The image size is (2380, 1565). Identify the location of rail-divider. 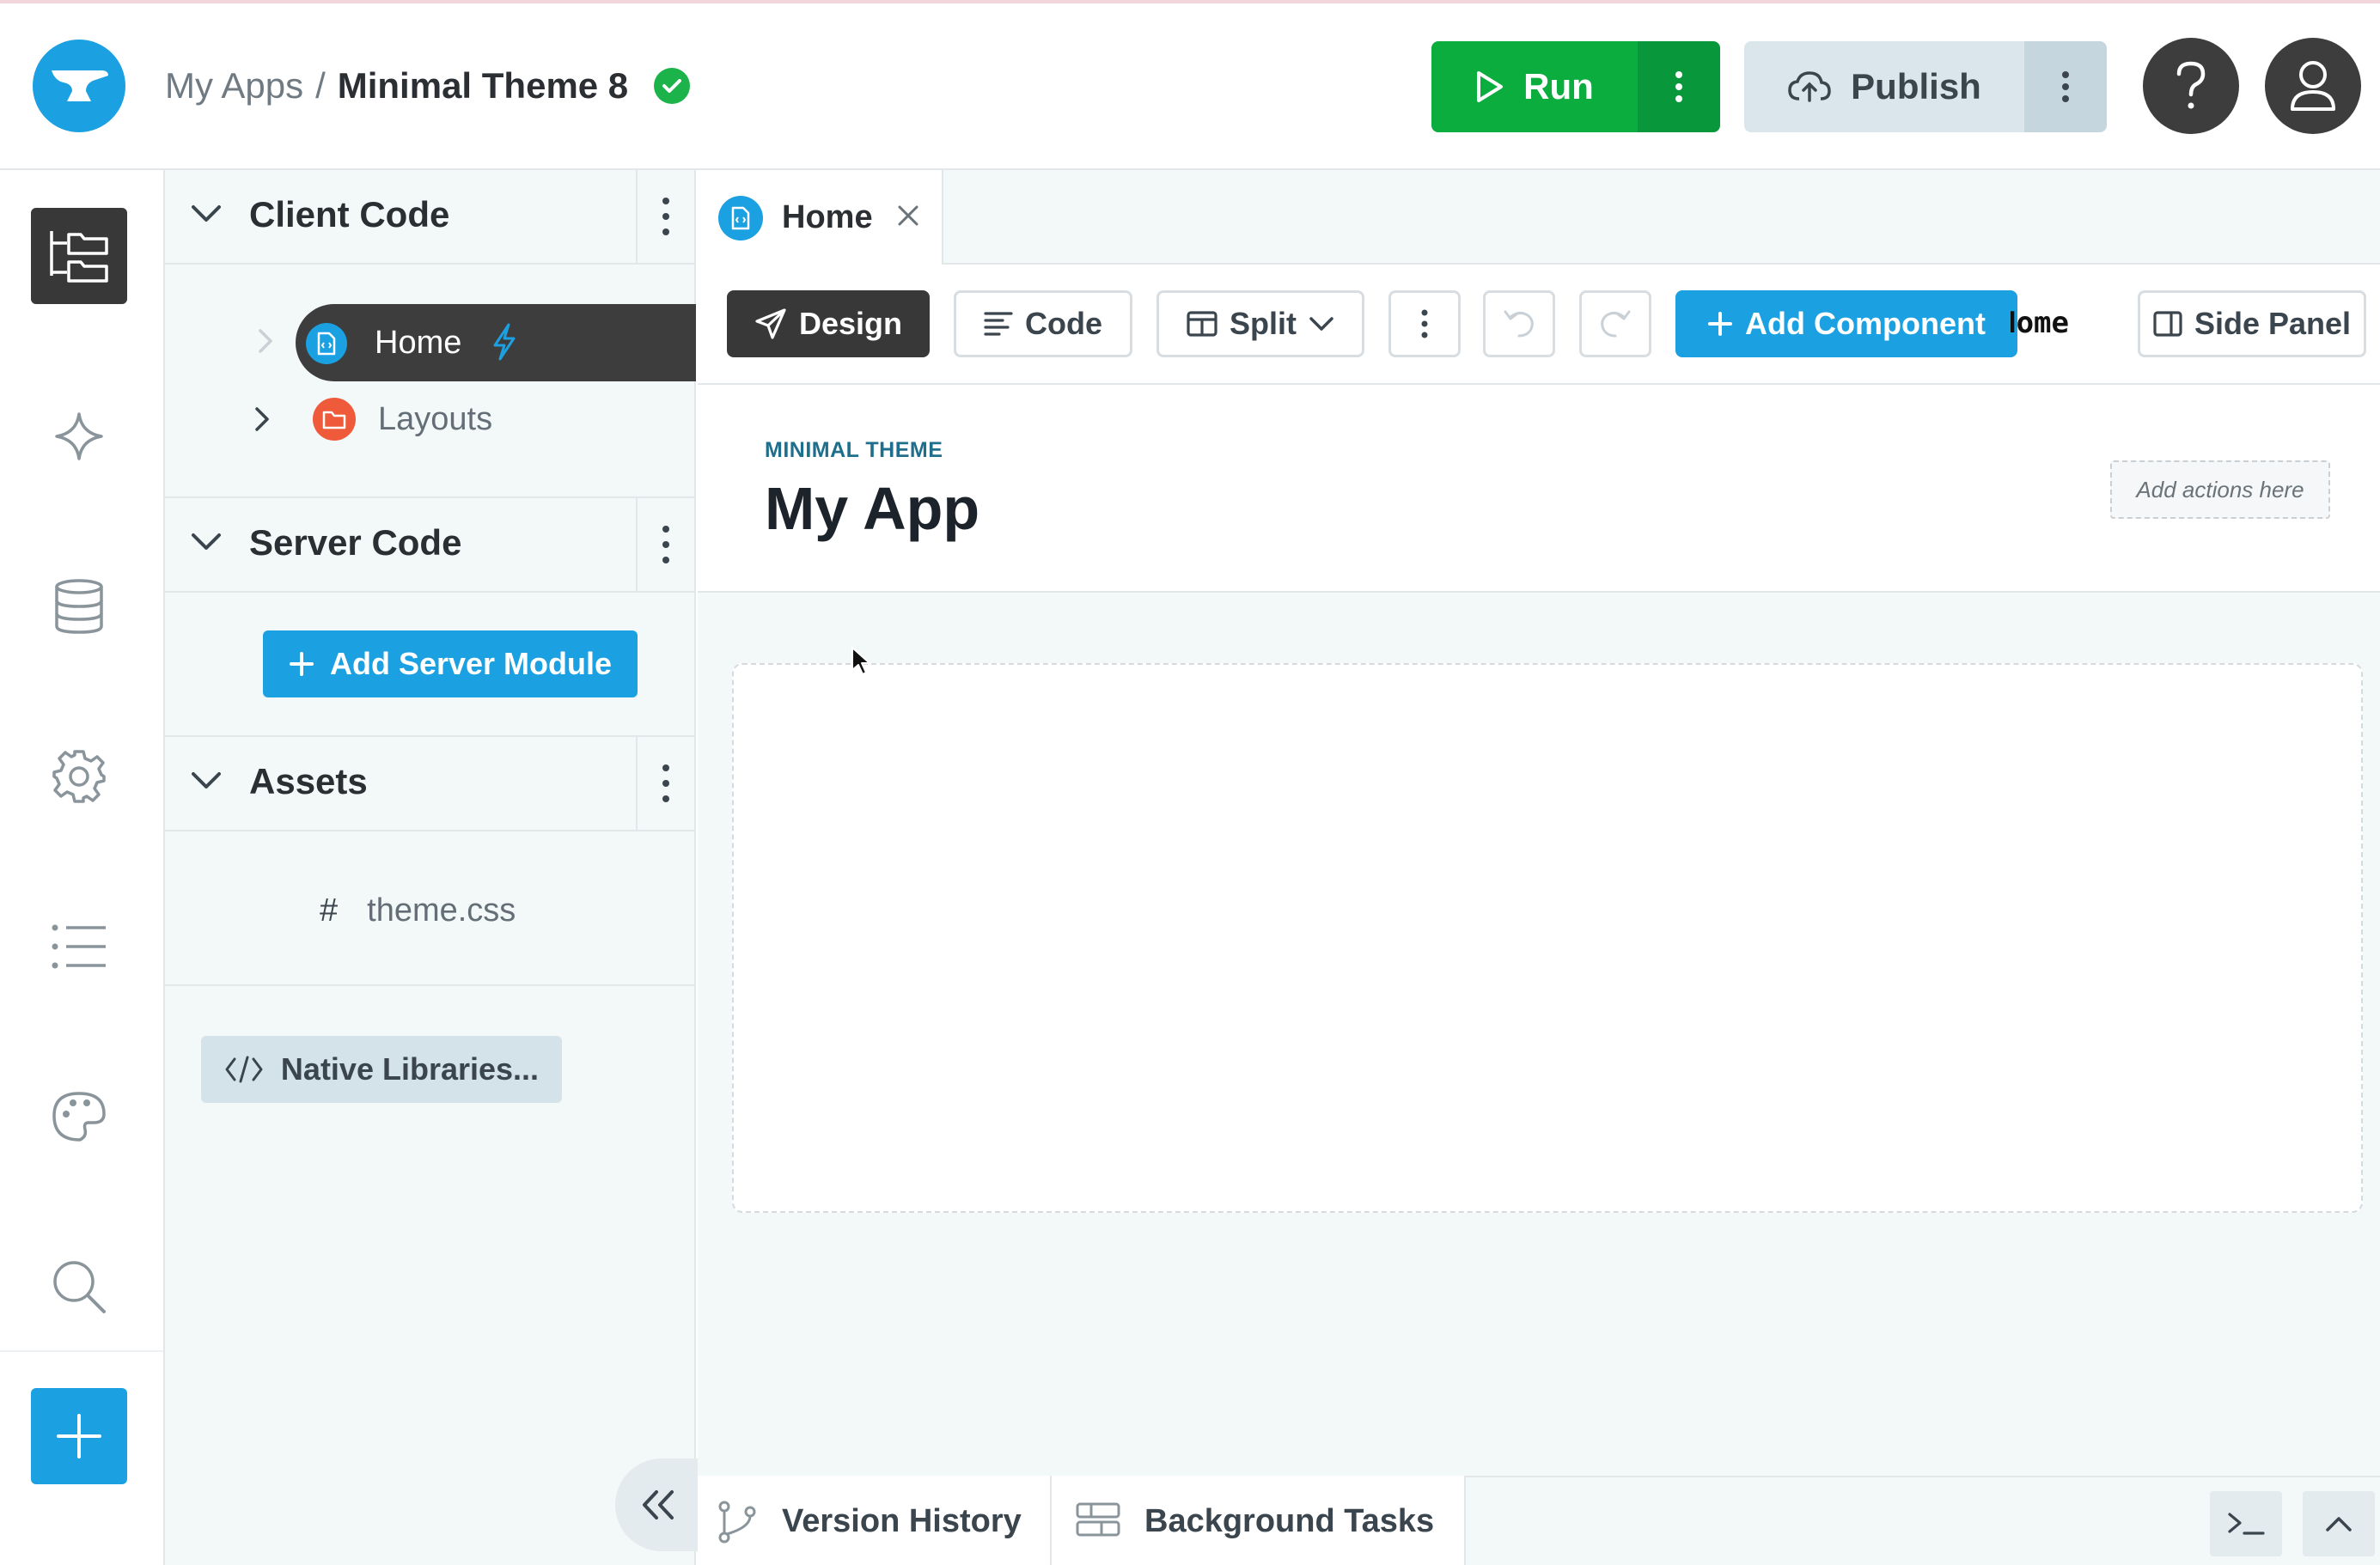
(82, 1351).